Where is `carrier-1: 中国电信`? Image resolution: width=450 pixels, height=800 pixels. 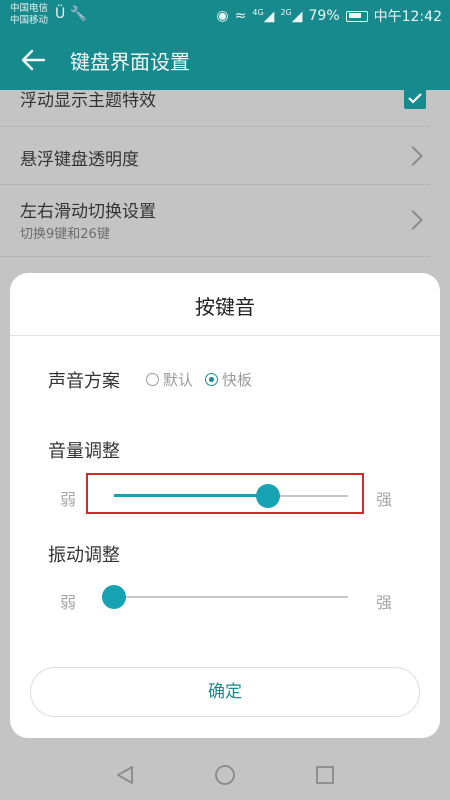
carrier-1: 中国电信 is located at coordinates (29, 8).